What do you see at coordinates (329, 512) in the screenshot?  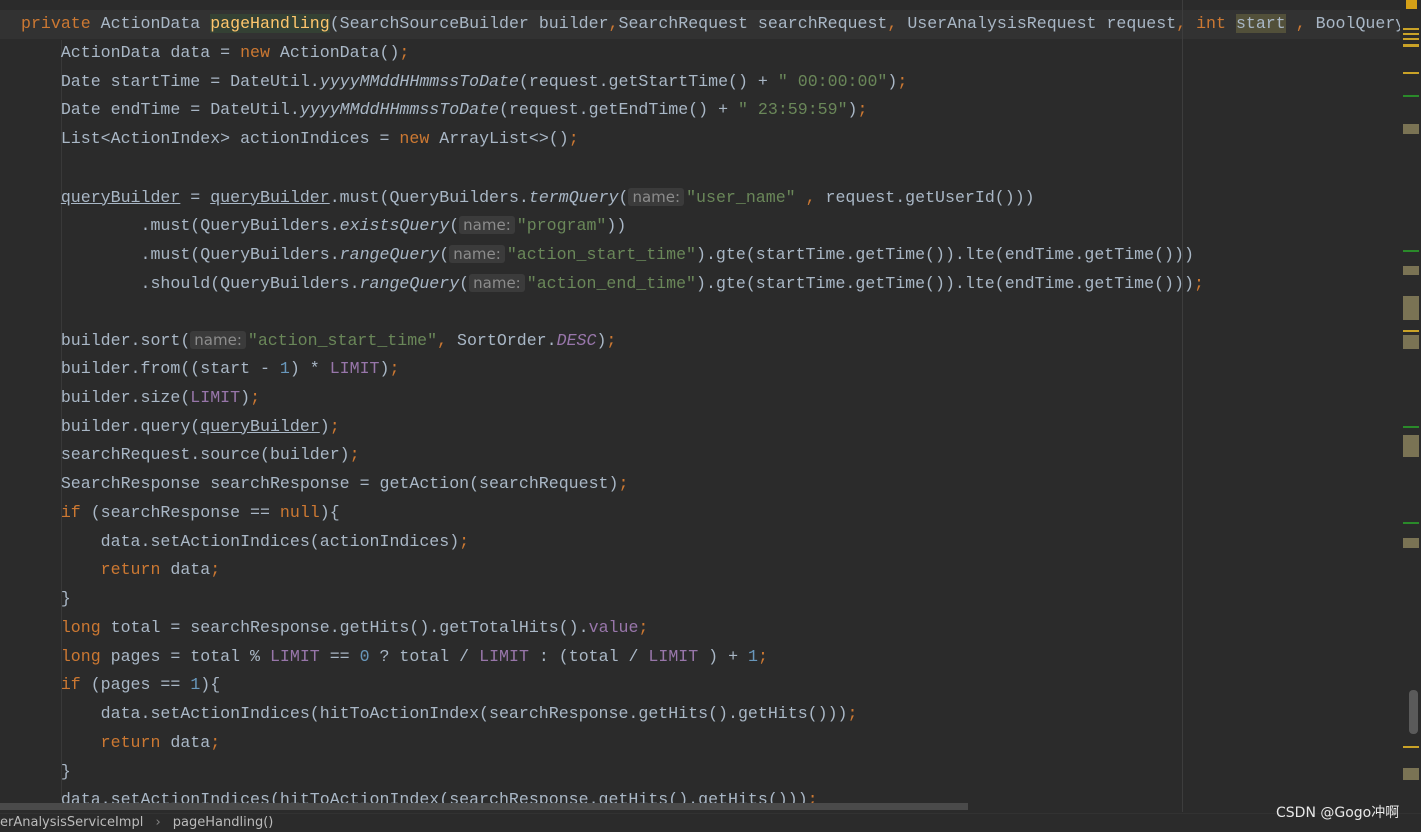 I see `code-text: ){` at bounding box center [329, 512].